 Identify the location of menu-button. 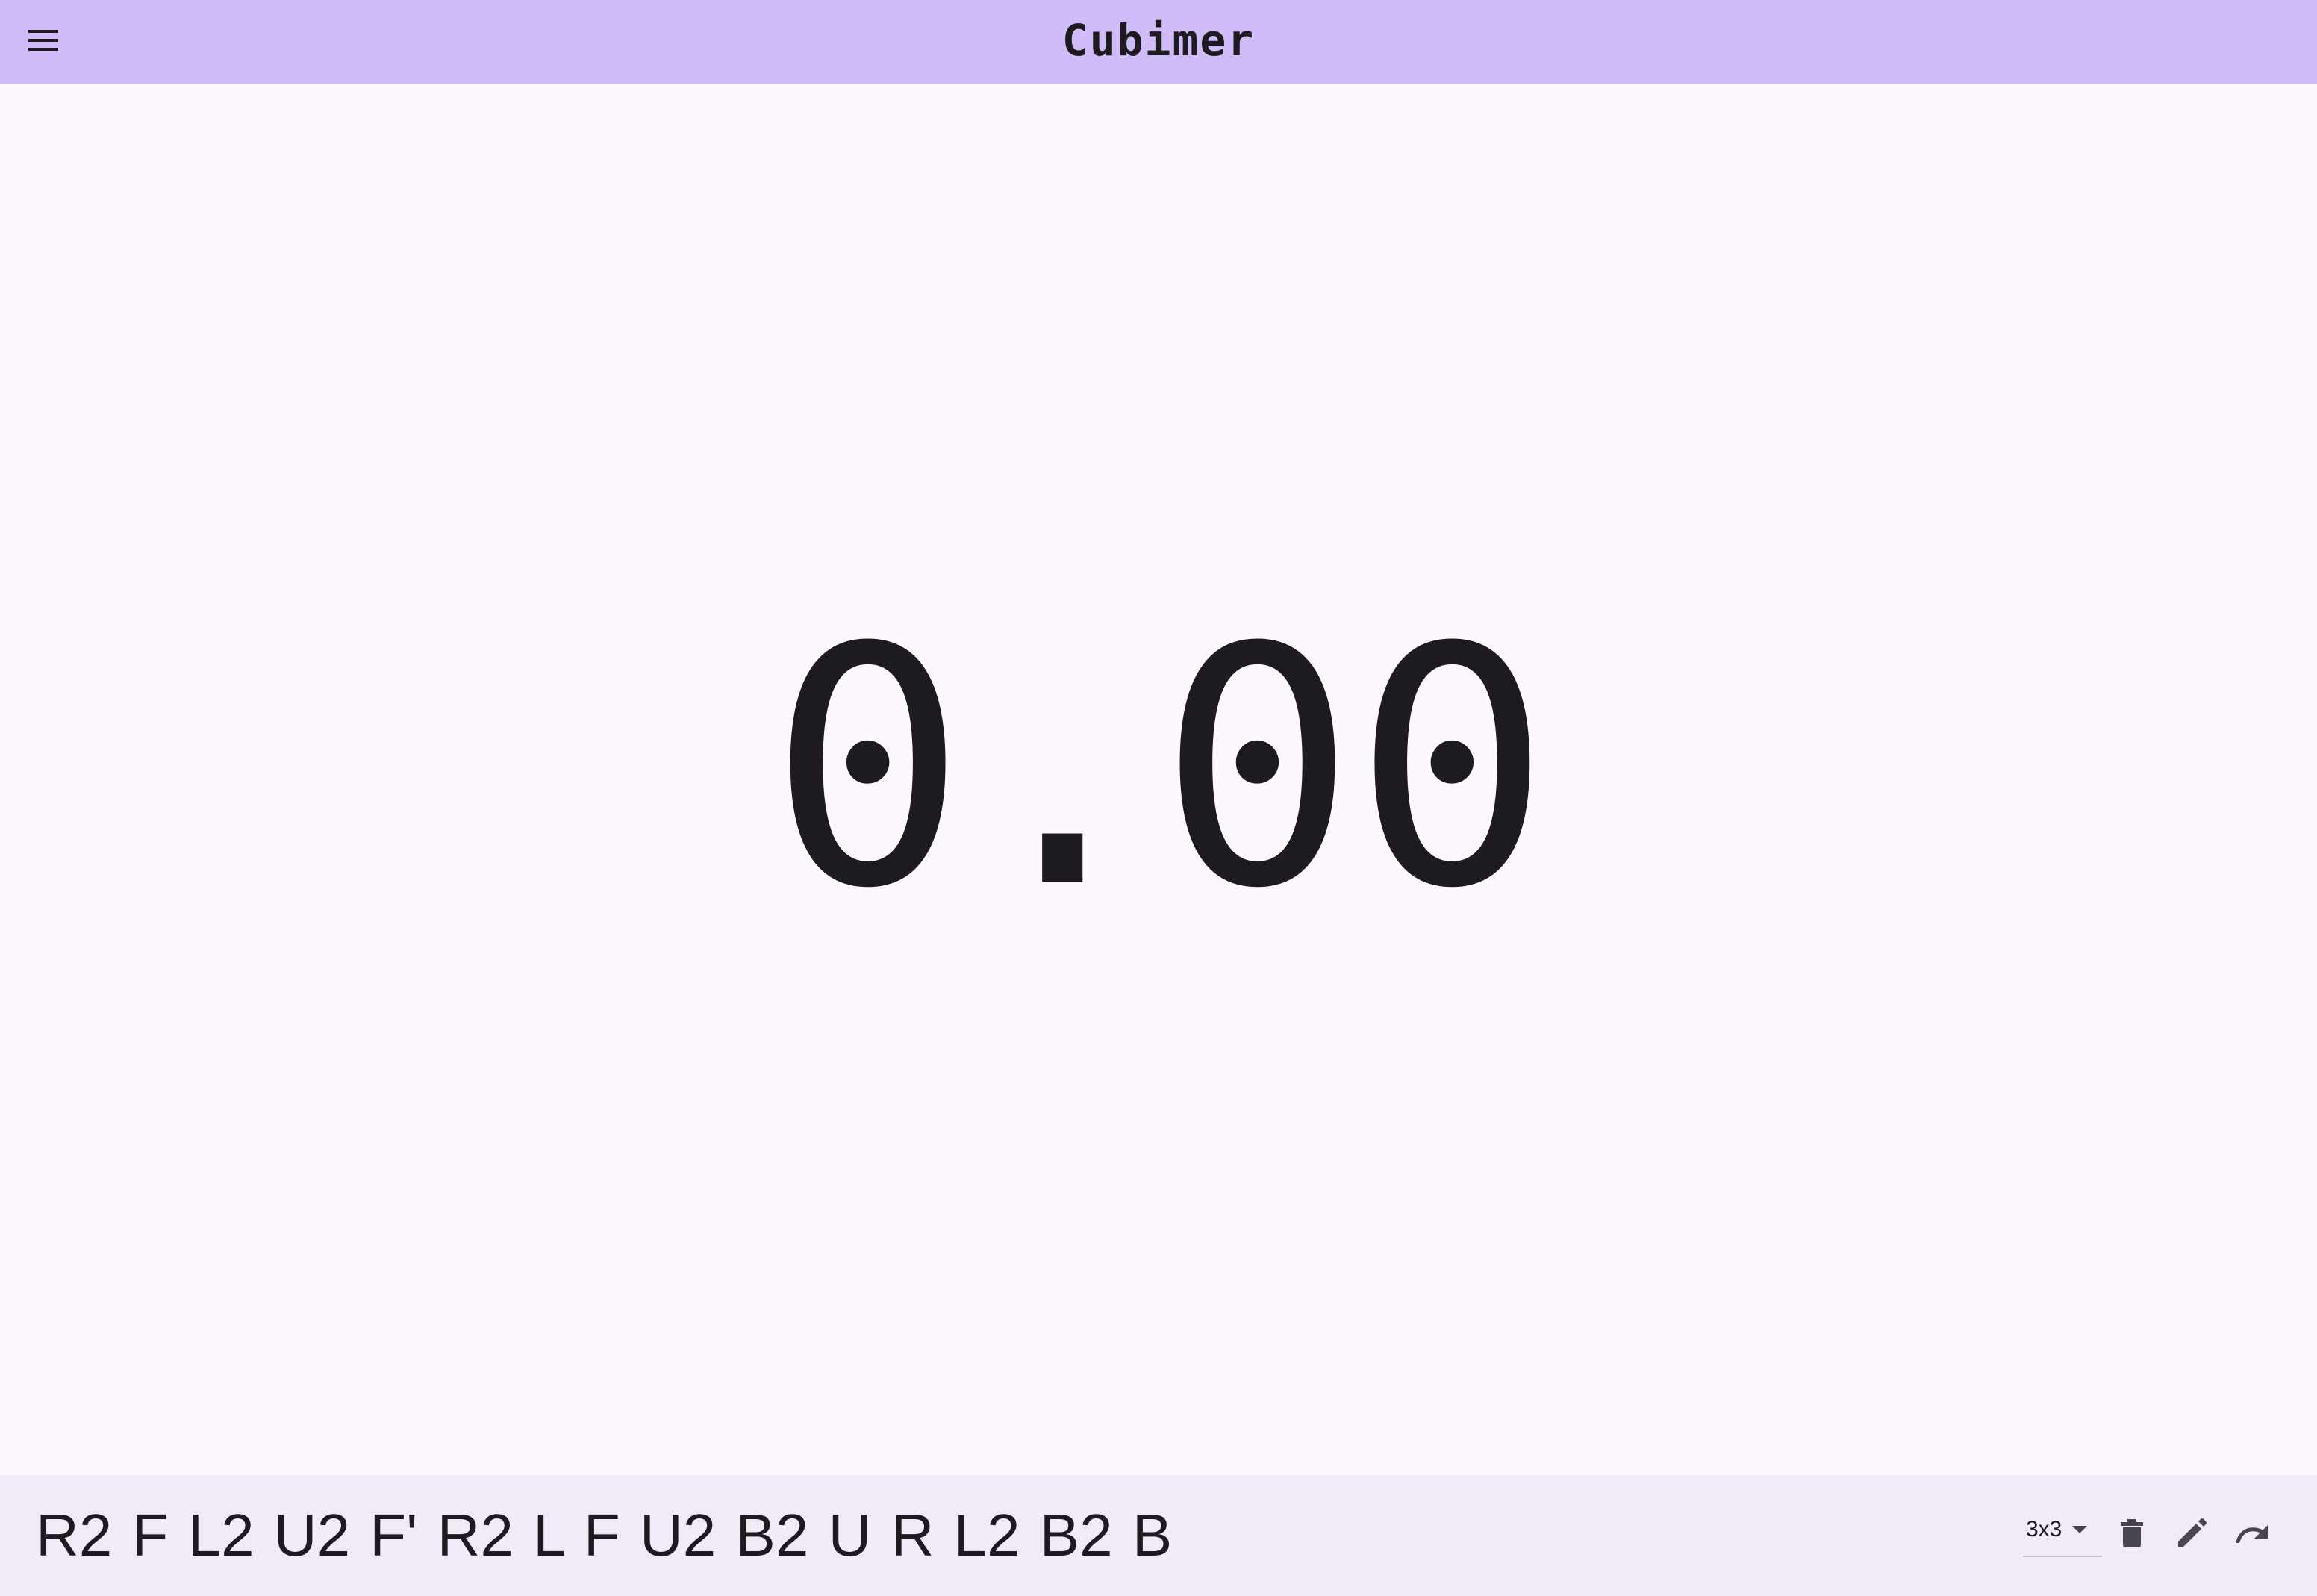
(43, 42).